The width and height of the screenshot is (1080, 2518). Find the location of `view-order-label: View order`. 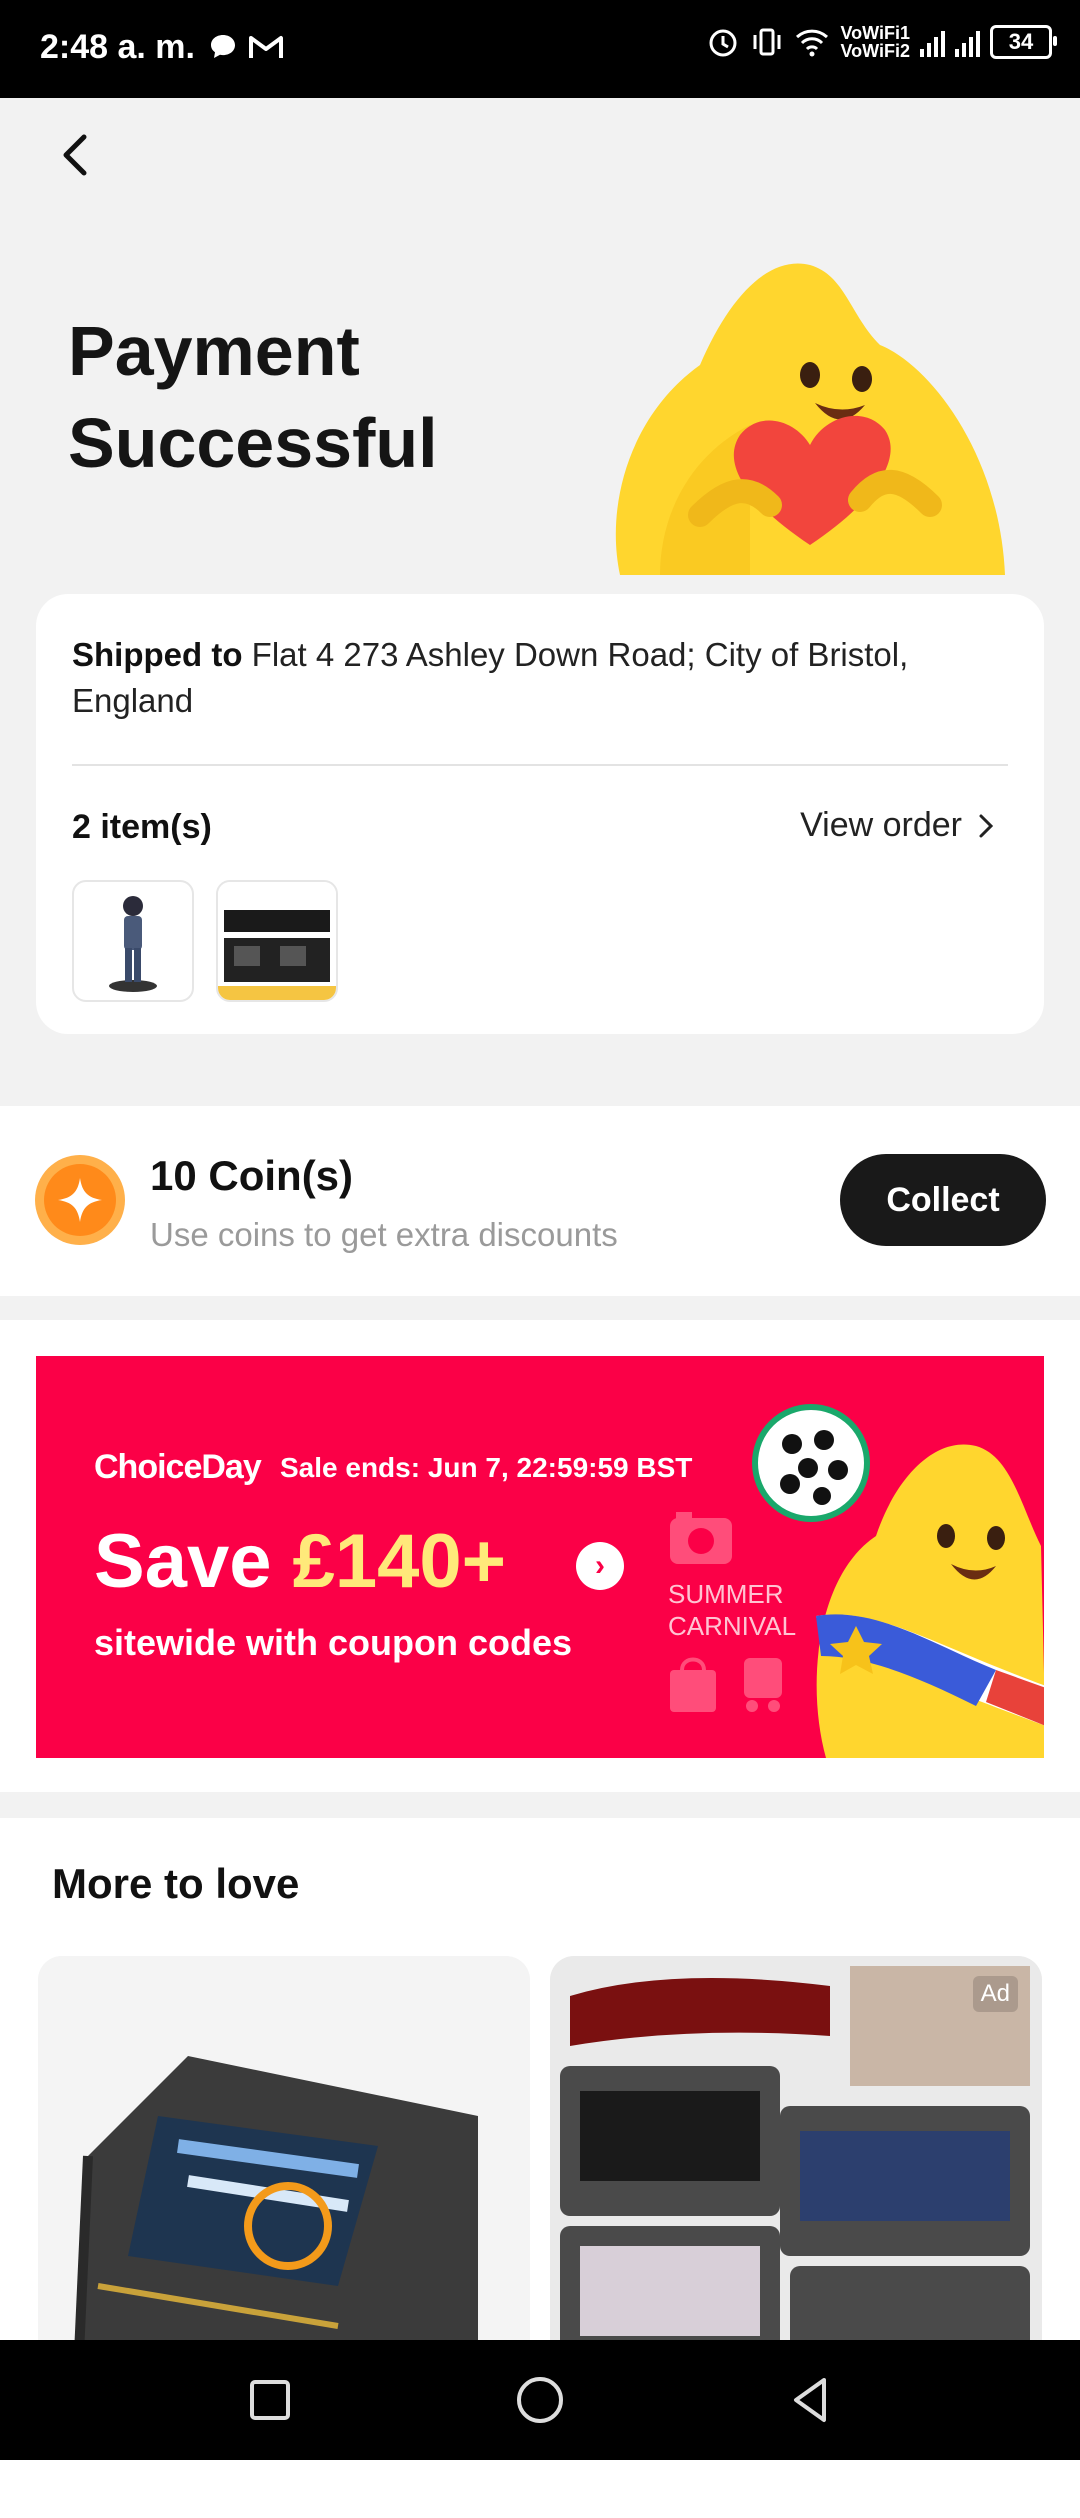

view-order-label: View order is located at coordinates (881, 825).